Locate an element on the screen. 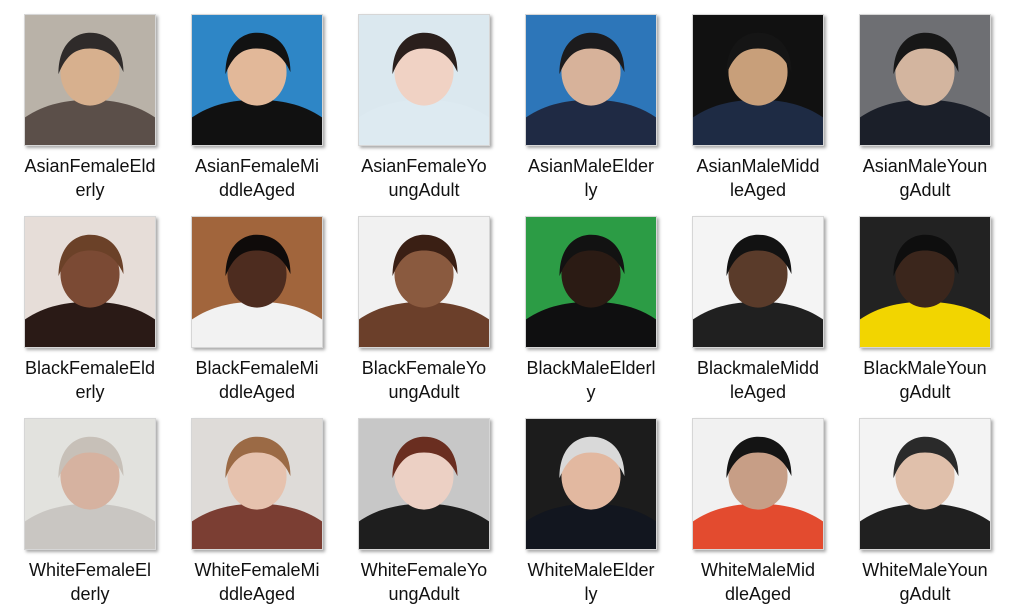 The height and width of the screenshot is (616, 1011). thumbnail-item: AsianMaleElder ly is located at coordinates (591, 112).